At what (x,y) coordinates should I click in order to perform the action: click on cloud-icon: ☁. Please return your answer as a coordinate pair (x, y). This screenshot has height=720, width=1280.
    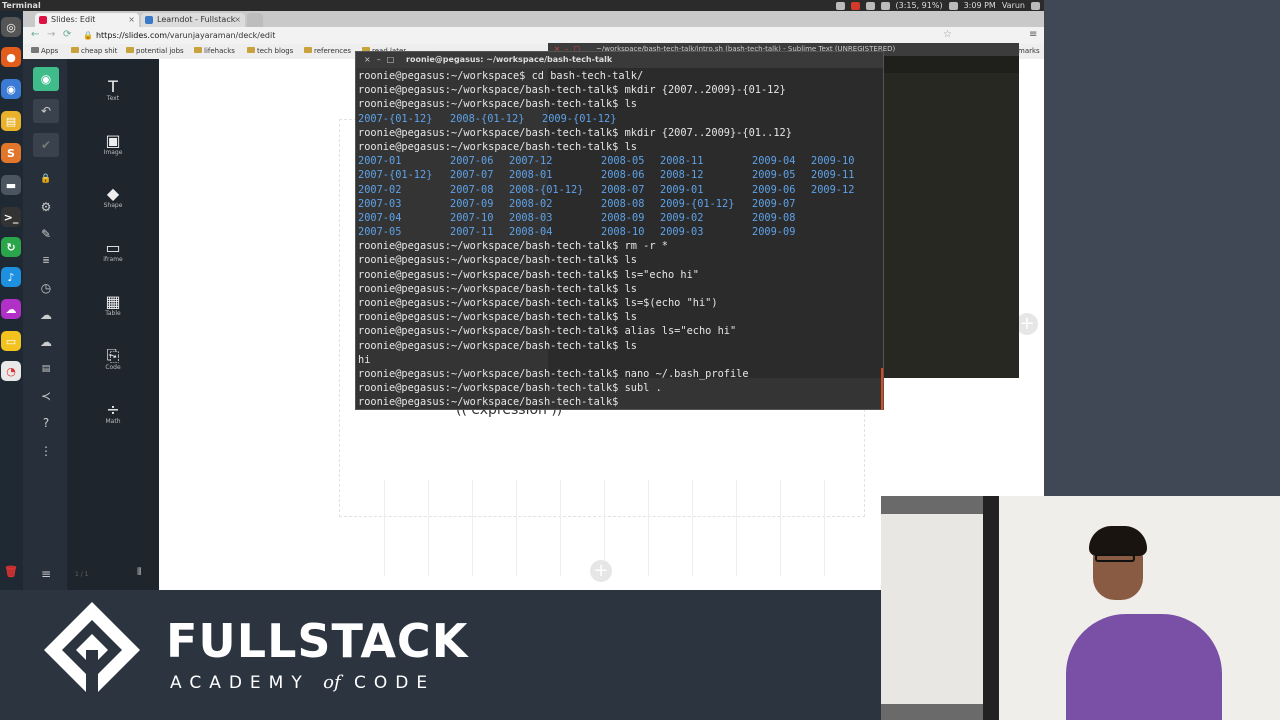
    Looking at the image, I should click on (11, 309).